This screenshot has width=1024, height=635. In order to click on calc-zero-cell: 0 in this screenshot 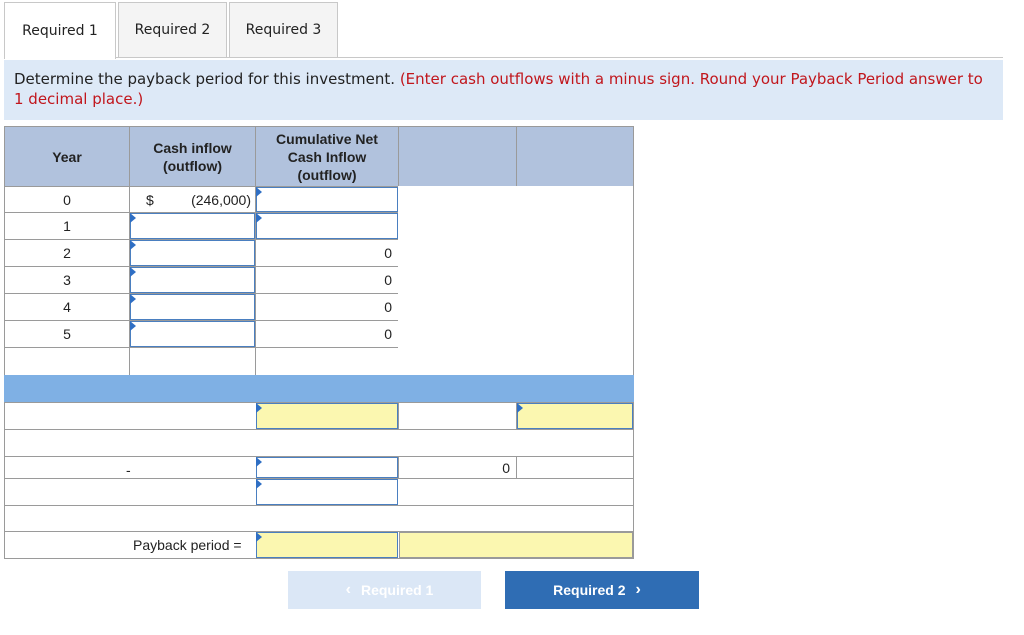, I will do `click(457, 467)`.